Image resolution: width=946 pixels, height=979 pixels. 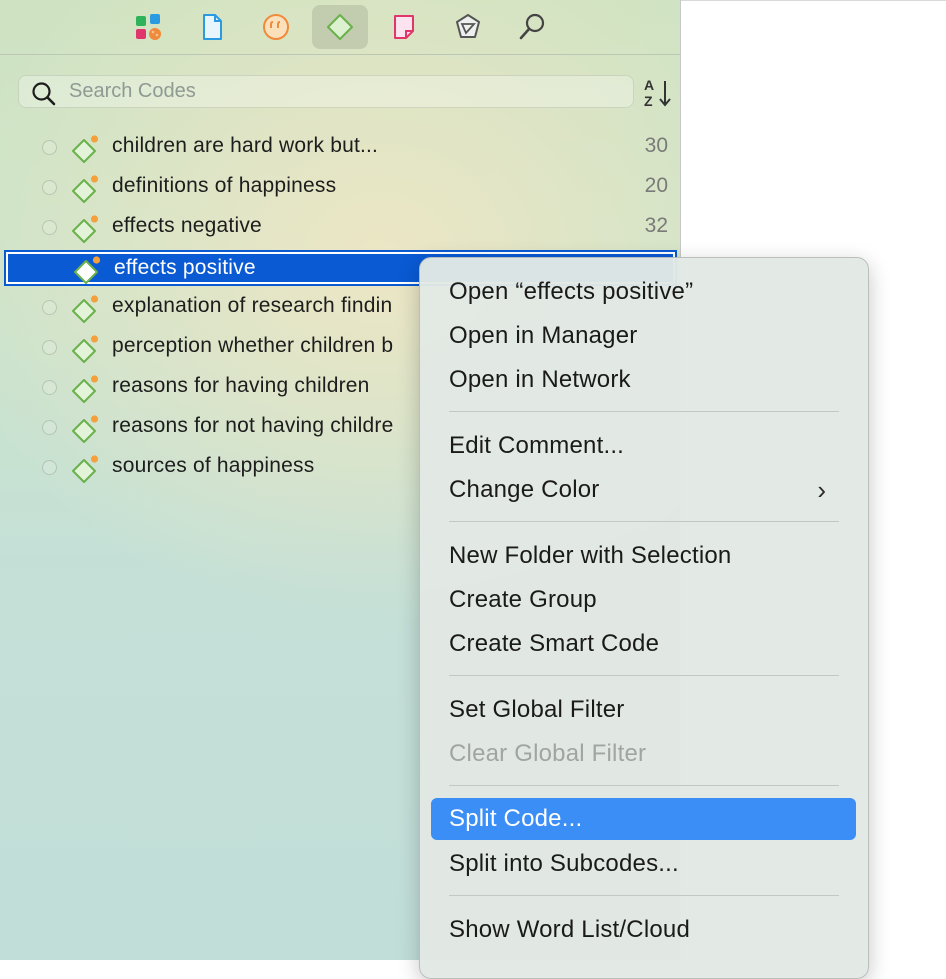 I want to click on menu-item-show-word-list: Show Word List/Cloud, so click(x=643, y=930).